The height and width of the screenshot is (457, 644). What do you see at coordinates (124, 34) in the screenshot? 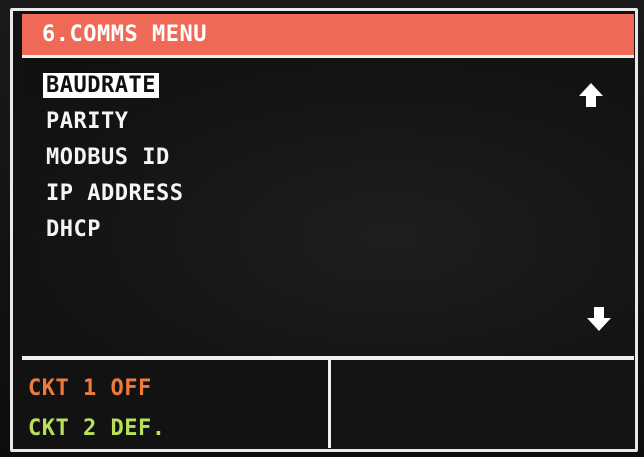
I see `menu-title: 6.COMMS MENU` at bounding box center [124, 34].